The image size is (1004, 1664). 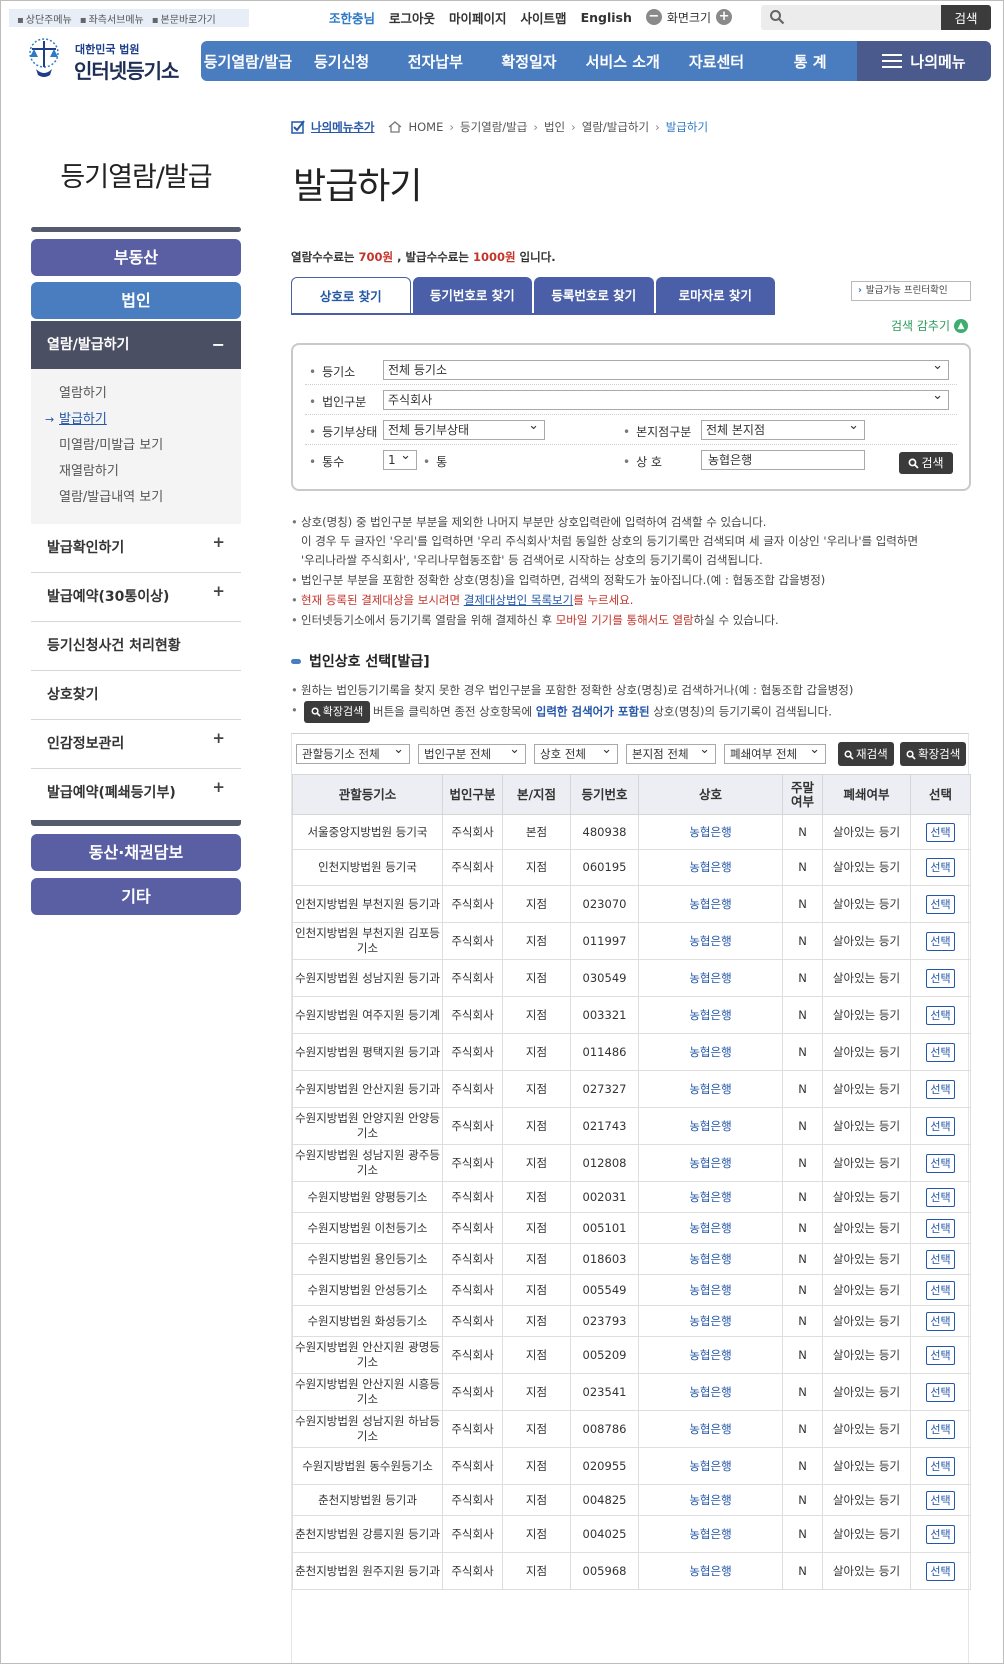 What do you see at coordinates (136, 394) in the screenshot?
I see `lnb-sub-item-view: 열람하기` at bounding box center [136, 394].